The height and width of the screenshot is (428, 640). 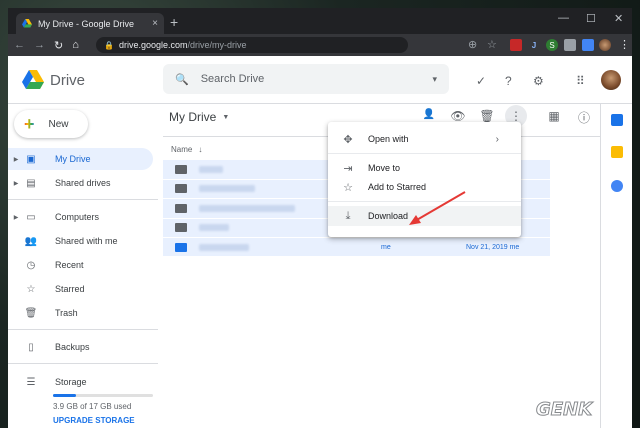 What do you see at coordinates (584, 117) in the screenshot?
I see `info-icon: ⓘ` at bounding box center [584, 117].